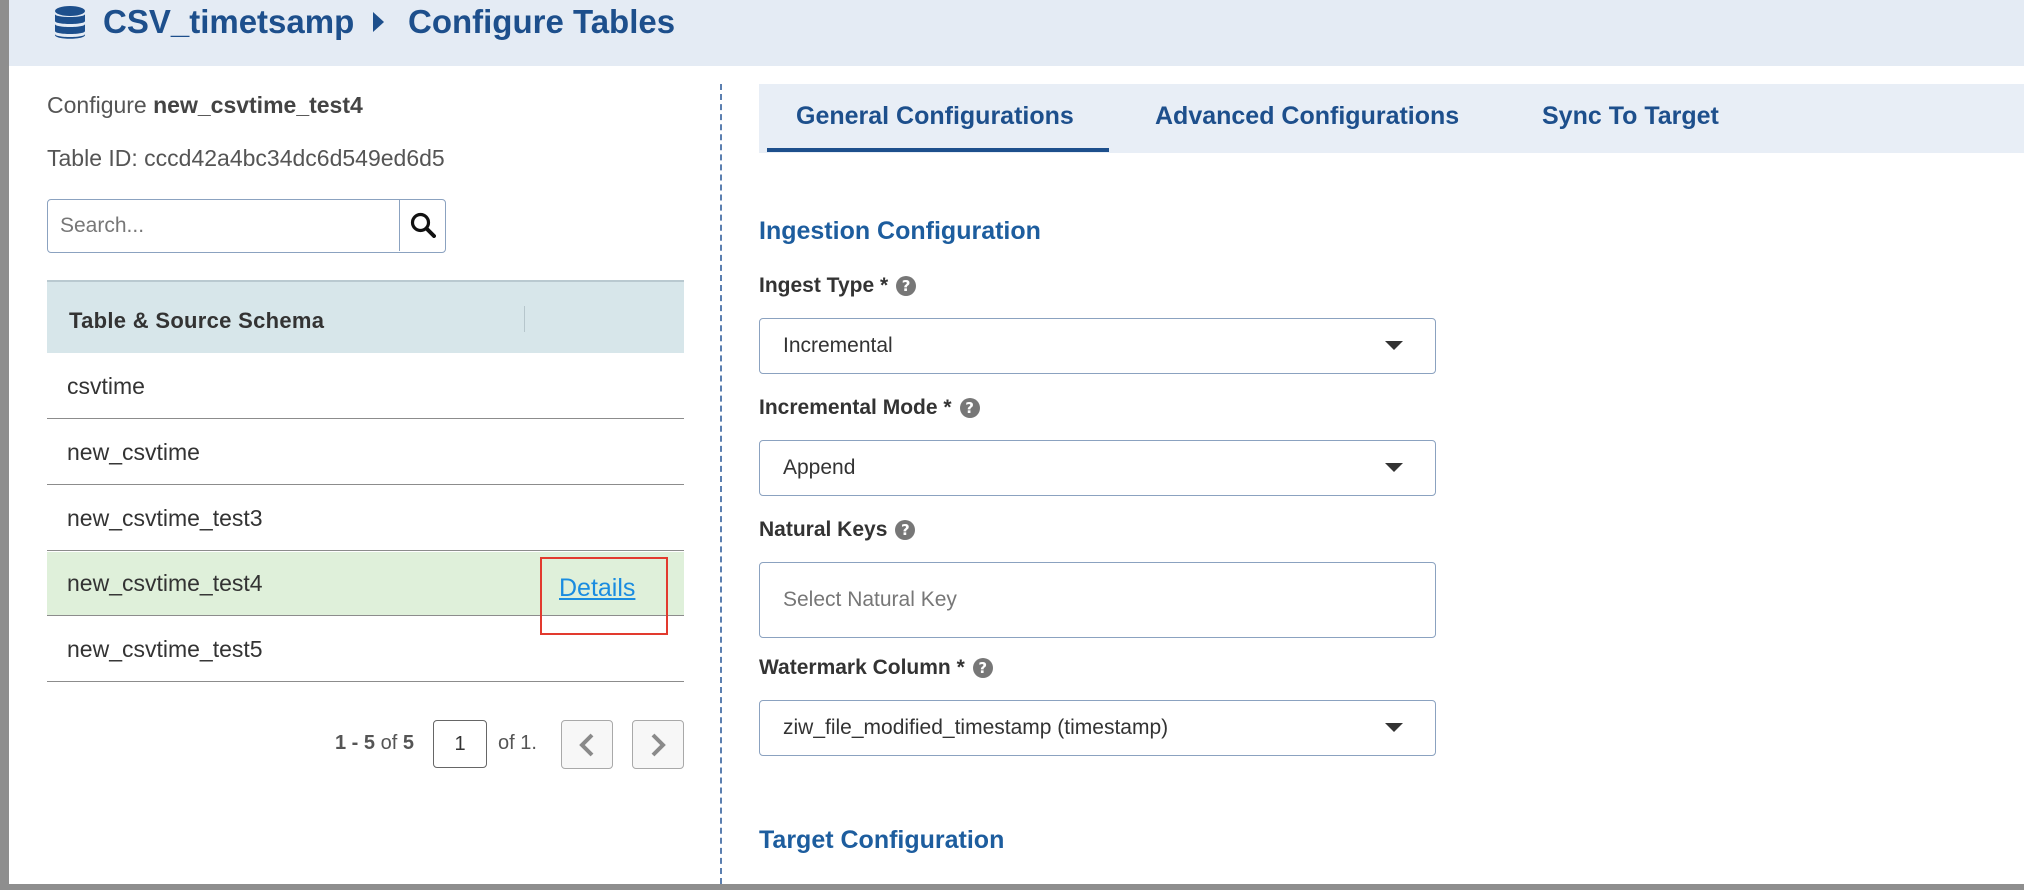 Image resolution: width=2024 pixels, height=890 pixels. What do you see at coordinates (258, 105) in the screenshot?
I see `configure-table-name: new_csvtime_test4` at bounding box center [258, 105].